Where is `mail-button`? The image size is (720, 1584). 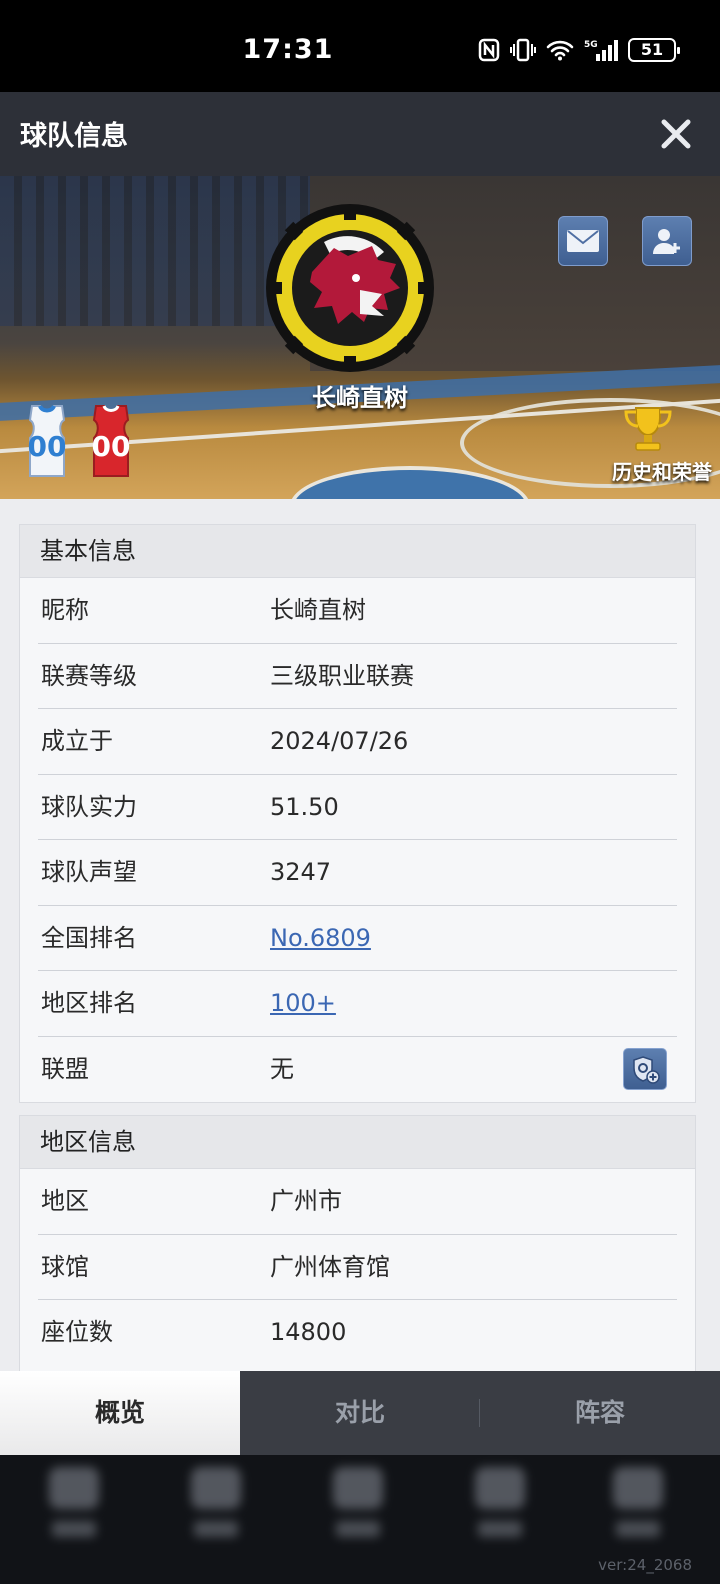 mail-button is located at coordinates (583, 241).